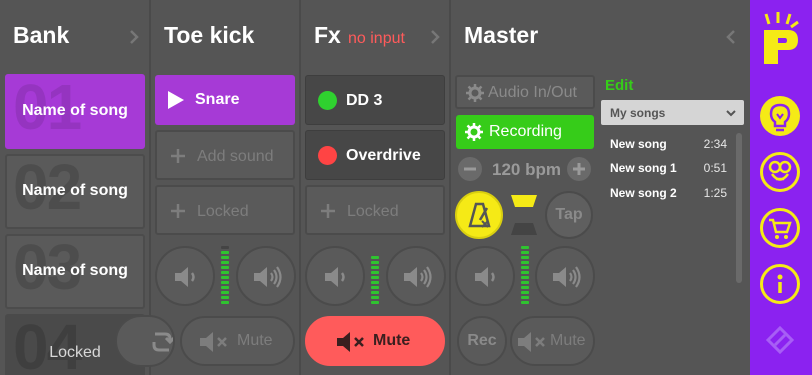  Describe the element at coordinates (672, 112) in the screenshot. I see `songs-dropdown: My songs` at that location.